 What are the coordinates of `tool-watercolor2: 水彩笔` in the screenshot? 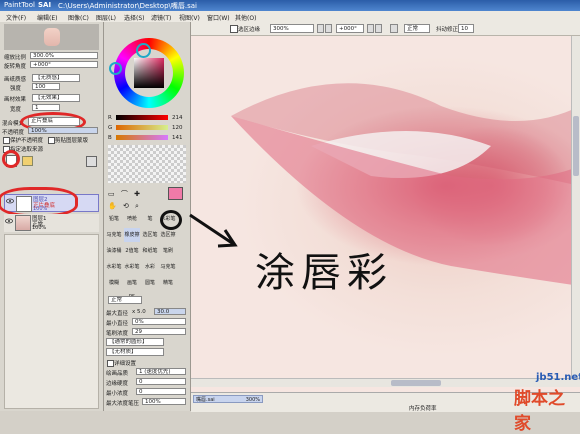 It's located at (114, 267).